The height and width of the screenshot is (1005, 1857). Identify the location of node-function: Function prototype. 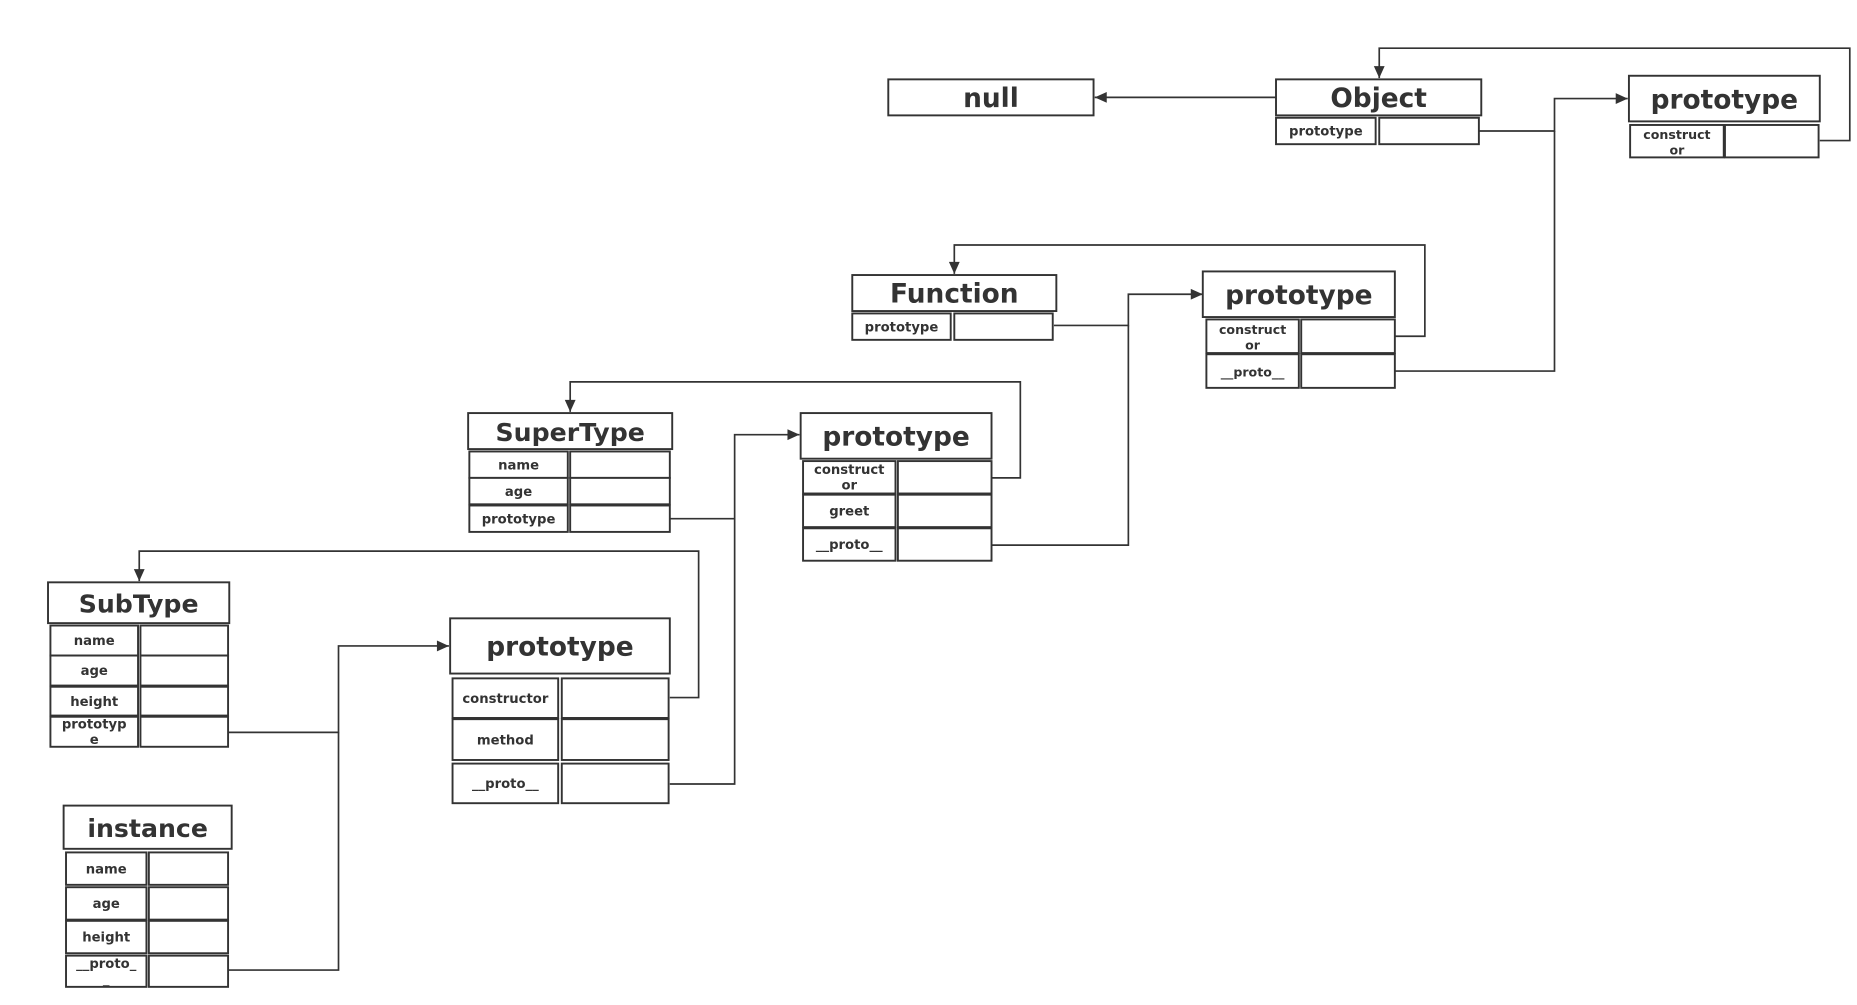
(954, 307).